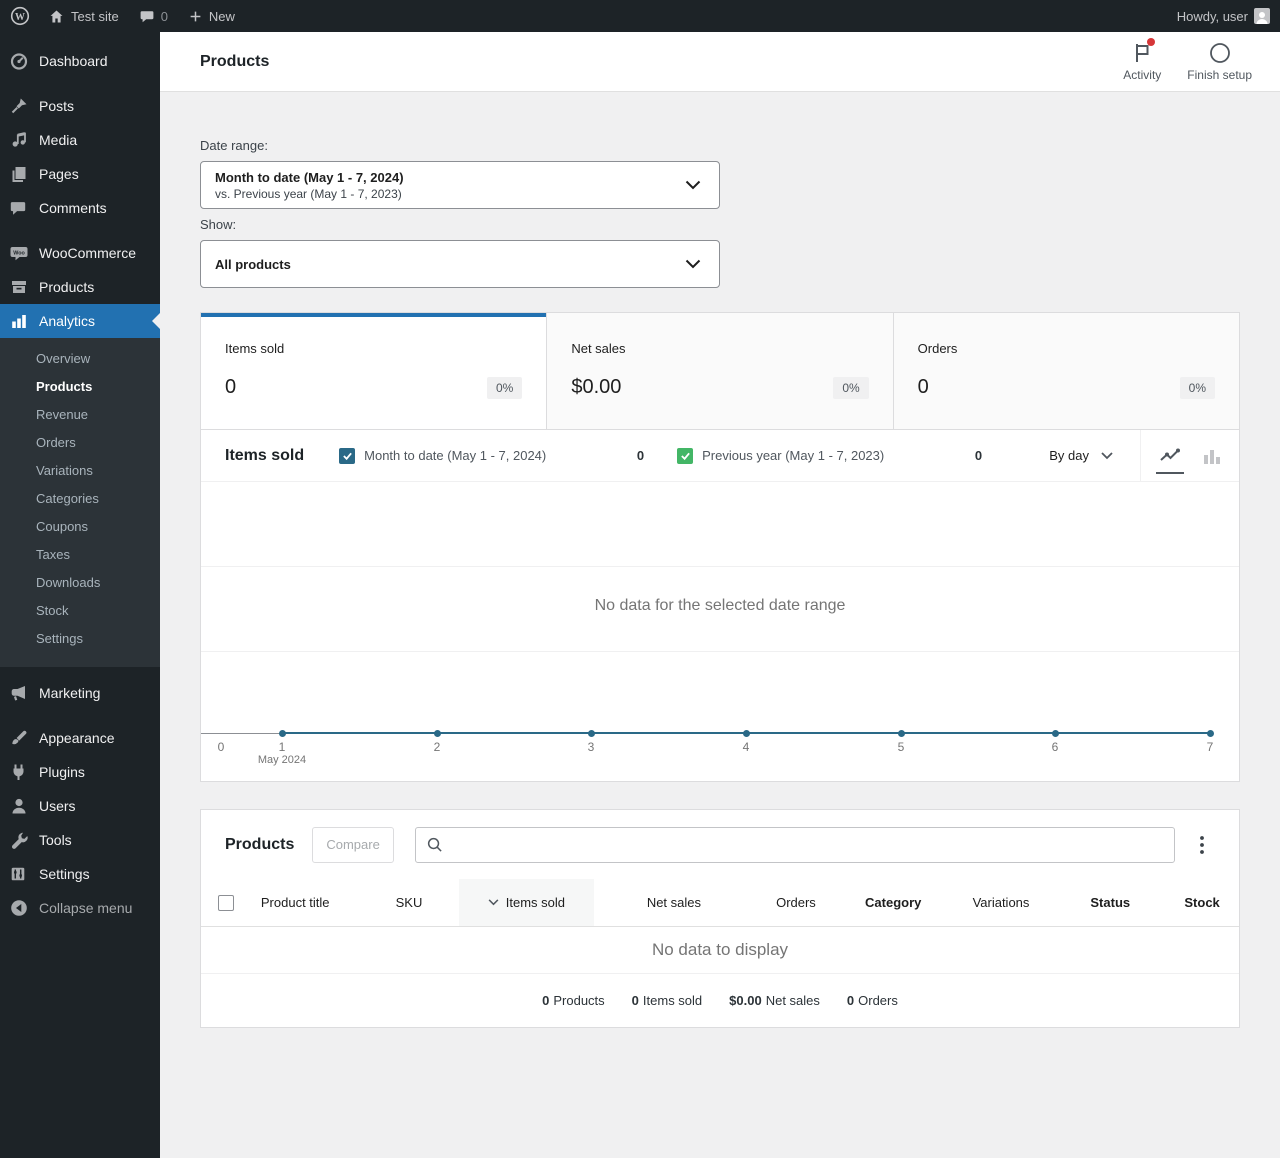 The height and width of the screenshot is (1158, 1280). I want to click on sidebar-item-tools: Tools, so click(80, 840).